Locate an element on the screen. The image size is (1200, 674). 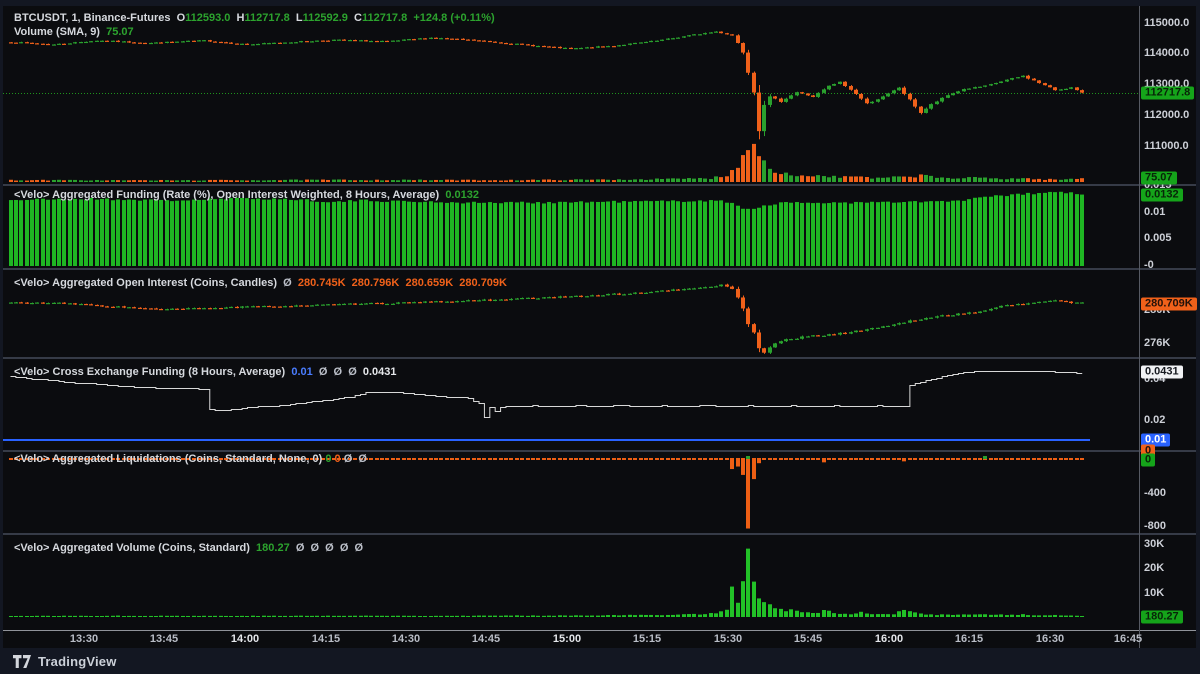
price-scale-label: -0 is located at coordinates (1149, 265).